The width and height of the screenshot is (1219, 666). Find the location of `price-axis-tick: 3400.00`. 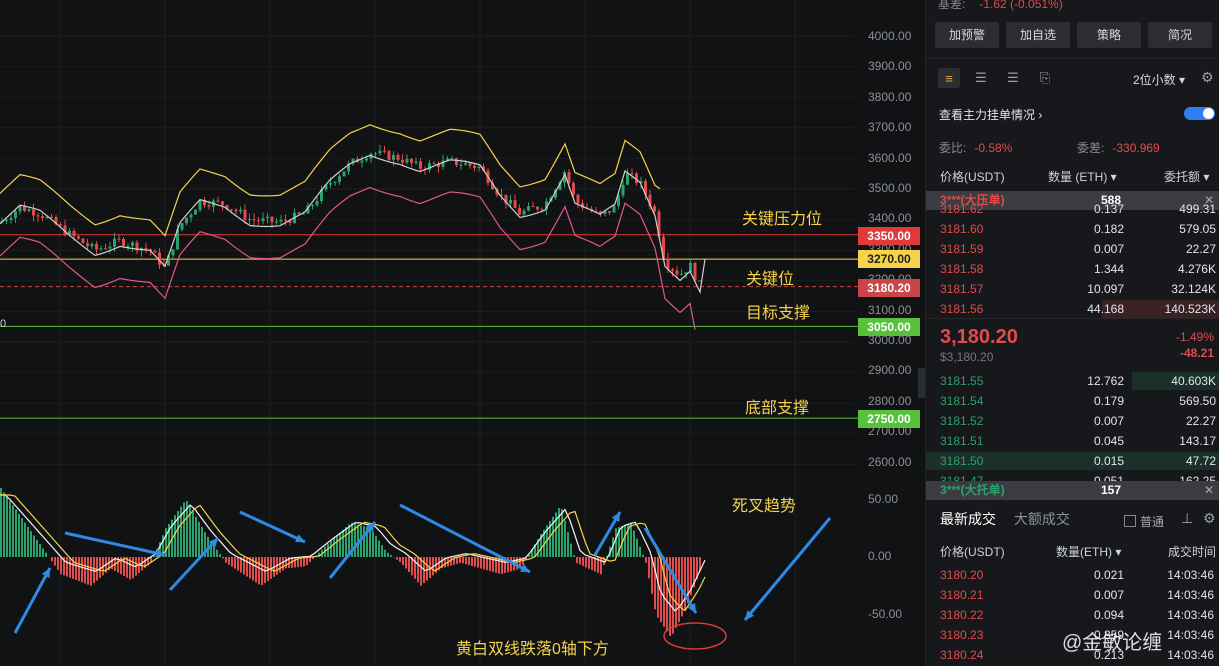

price-axis-tick: 3400.00 is located at coordinates (890, 218).